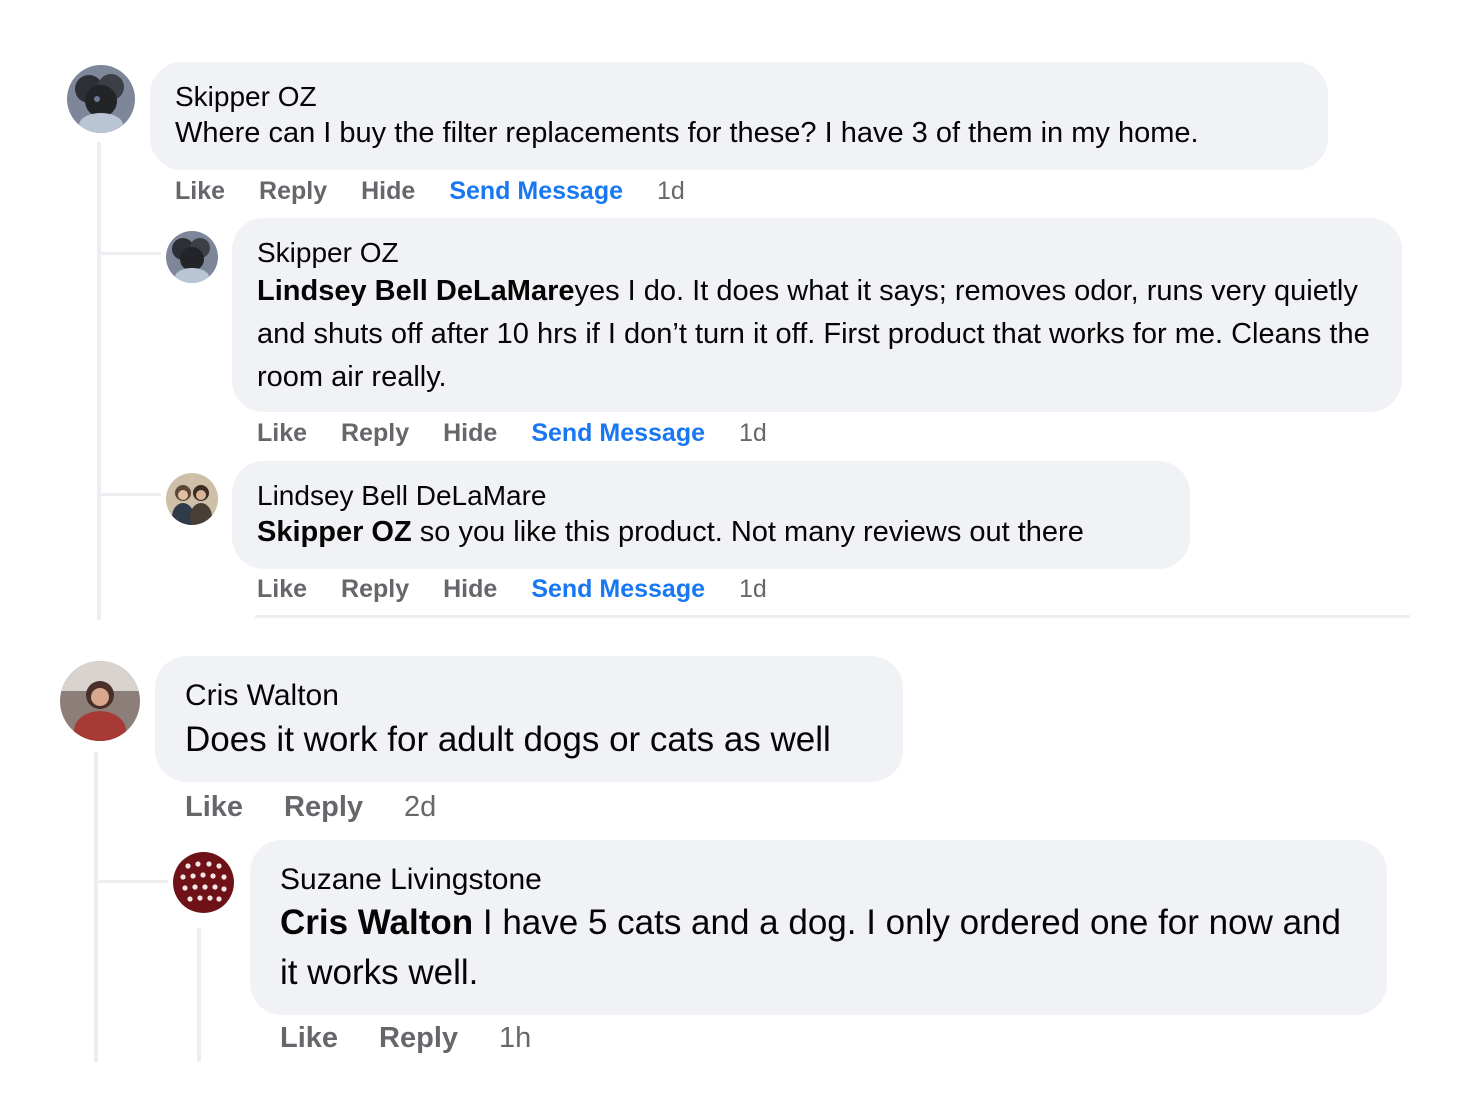 Image resolution: width=1474 pixels, height=1106 pixels. I want to click on reply-author: Suzane Livingstone, so click(813, 880).